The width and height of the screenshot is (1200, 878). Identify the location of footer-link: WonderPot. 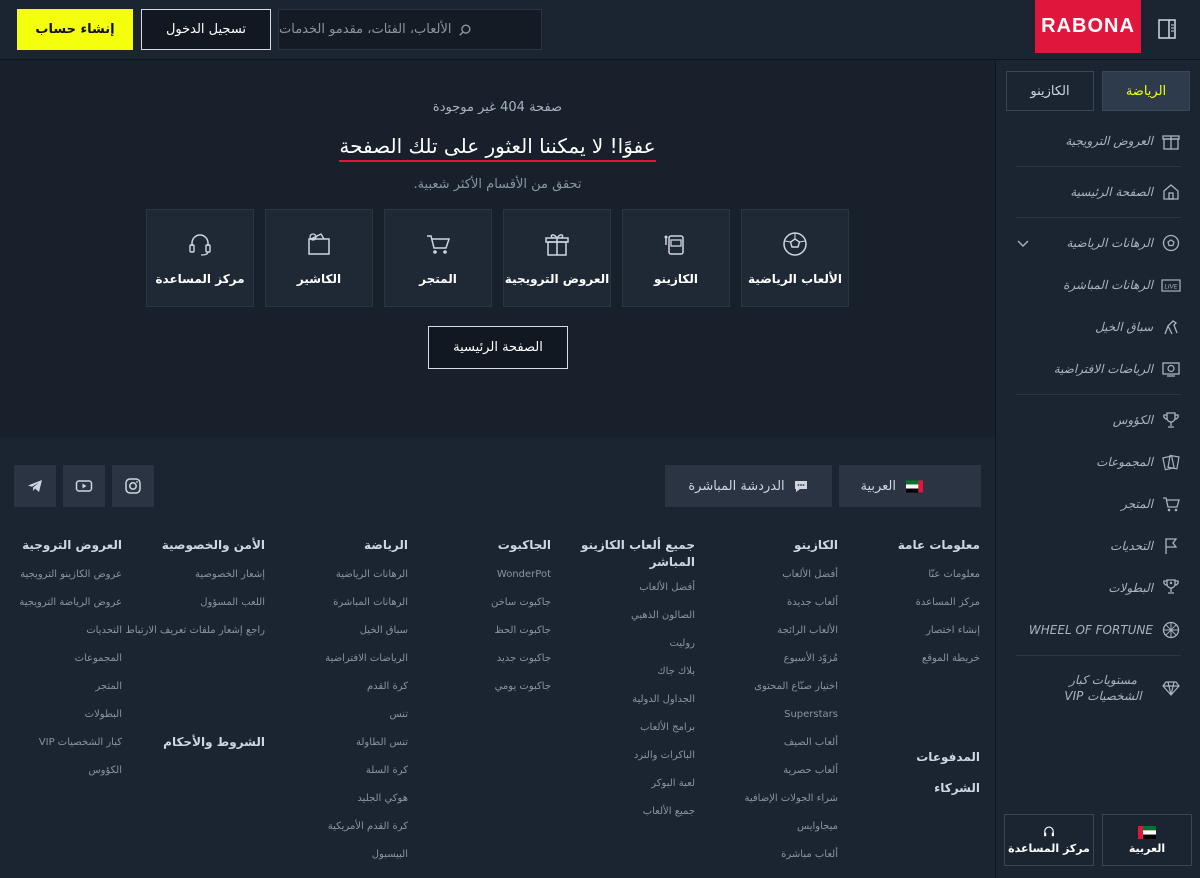
(476, 582).